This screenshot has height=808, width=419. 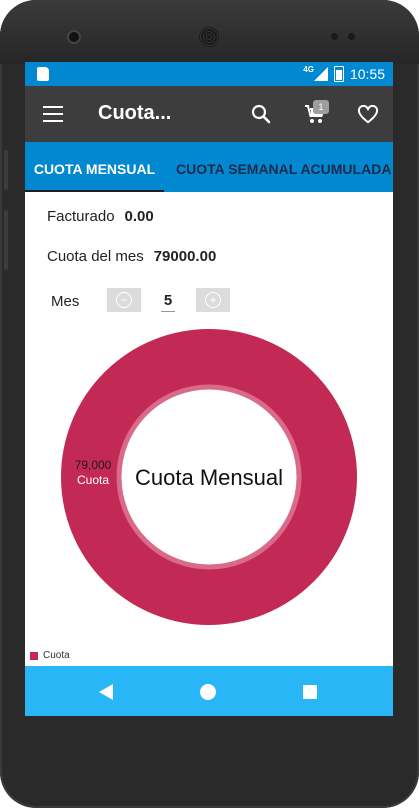 What do you see at coordinates (367, 74) in the screenshot?
I see `status-time: 10:55` at bounding box center [367, 74].